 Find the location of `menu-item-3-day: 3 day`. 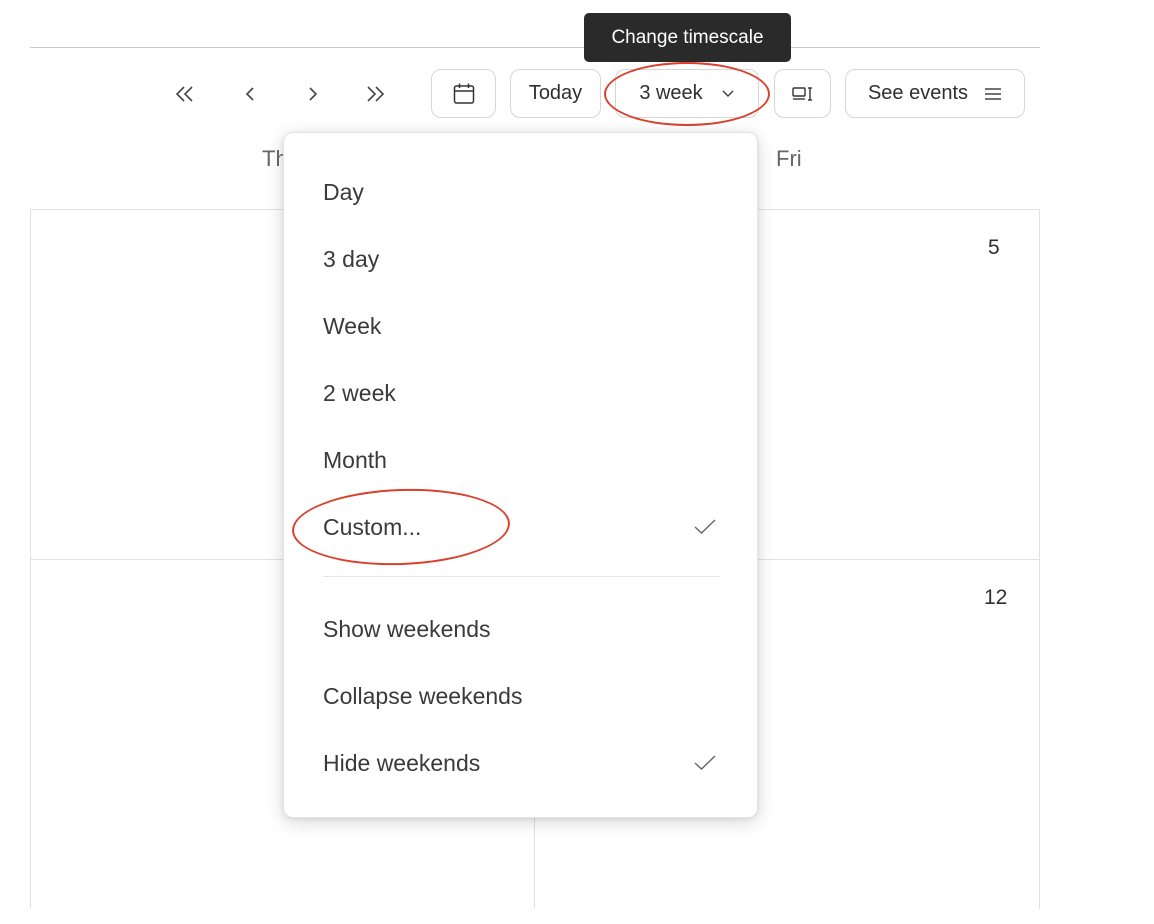

menu-item-3-day: 3 day is located at coordinates (520, 259).